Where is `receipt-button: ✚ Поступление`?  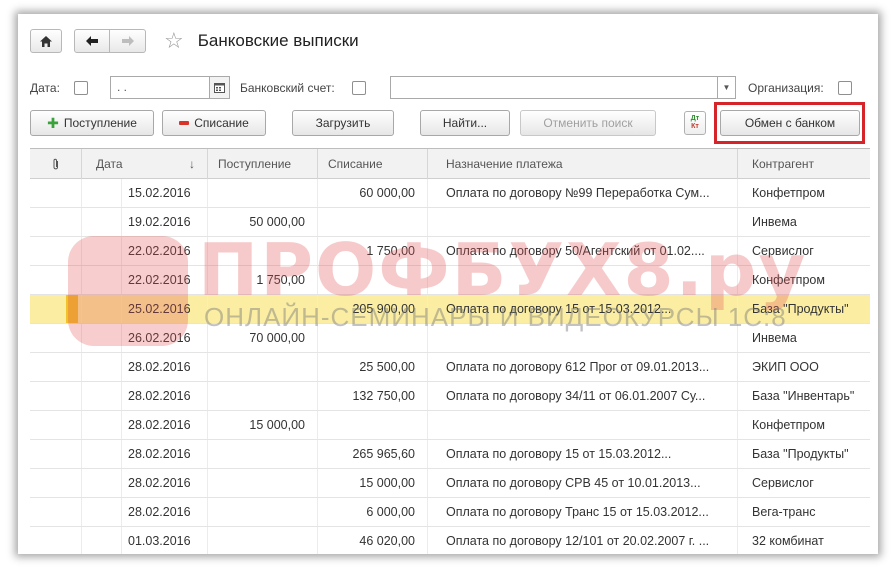 receipt-button: ✚ Поступление is located at coordinates (92, 123).